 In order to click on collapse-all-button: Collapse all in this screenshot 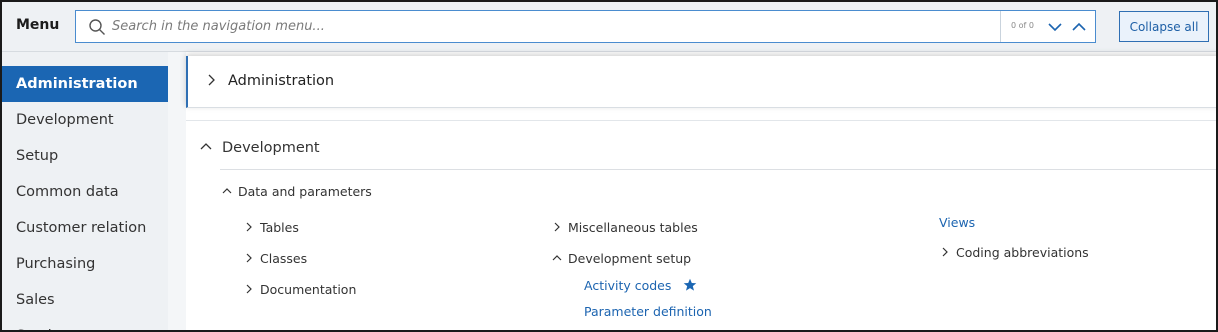, I will do `click(1164, 26)`.